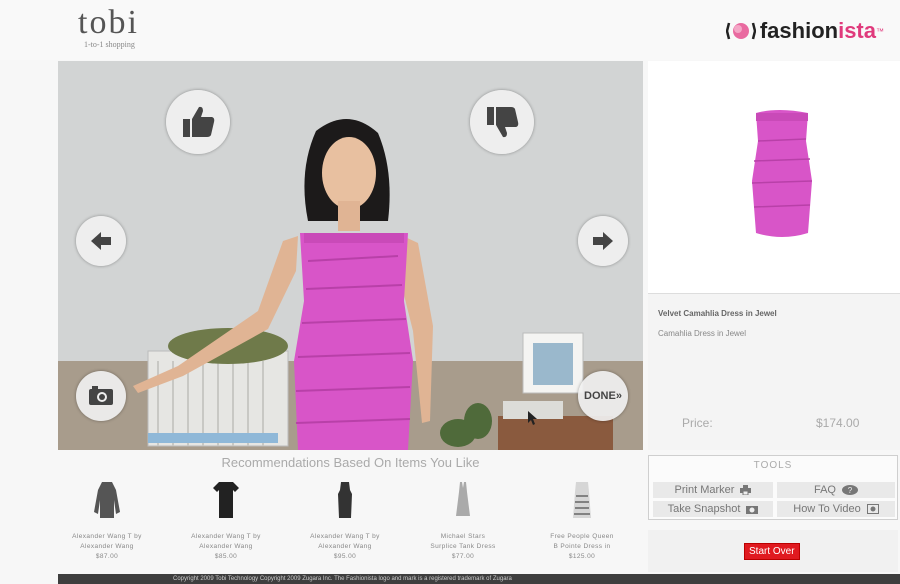 The width and height of the screenshot is (900, 584). Describe the element at coordinates (702, 333) in the screenshot. I see `product-subtitle: Camahlia Dress in Jewel` at that location.